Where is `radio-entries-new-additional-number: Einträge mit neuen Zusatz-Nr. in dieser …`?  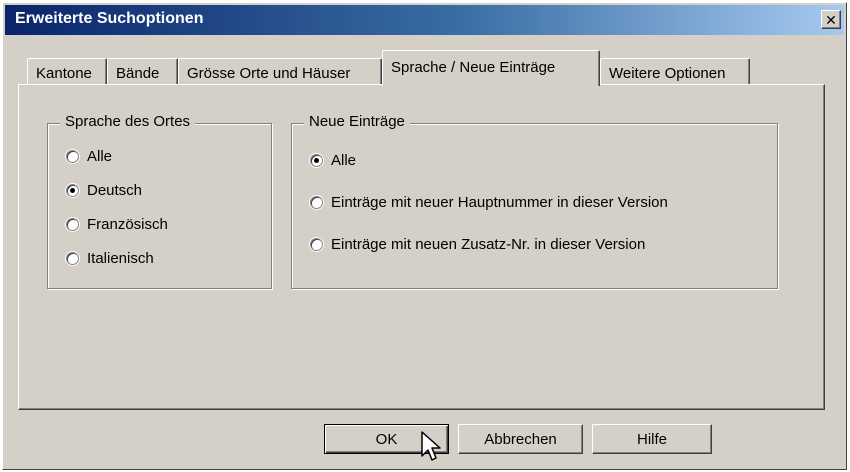 radio-entries-new-additional-number: Einträge mit neuen Zusatz-Nr. in dieser … is located at coordinates (477, 244).